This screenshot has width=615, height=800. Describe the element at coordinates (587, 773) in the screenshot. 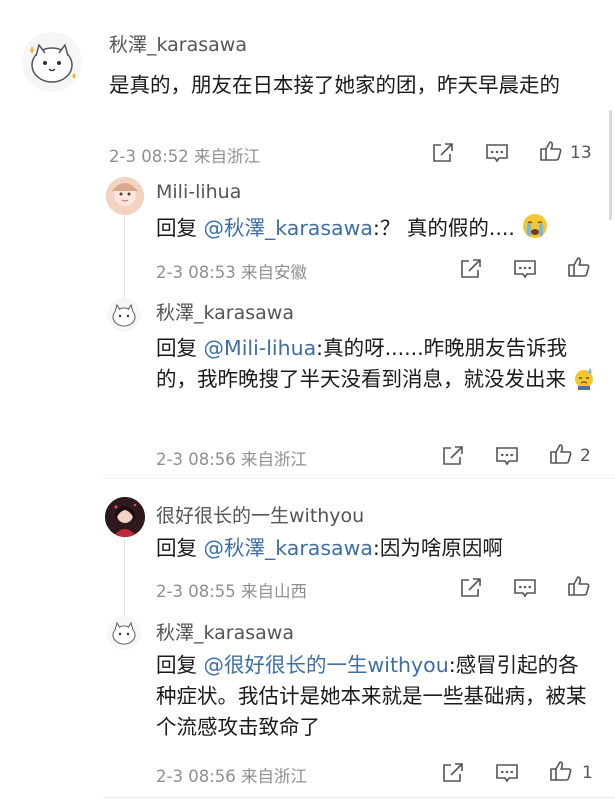

I see `like-count: 1` at that location.